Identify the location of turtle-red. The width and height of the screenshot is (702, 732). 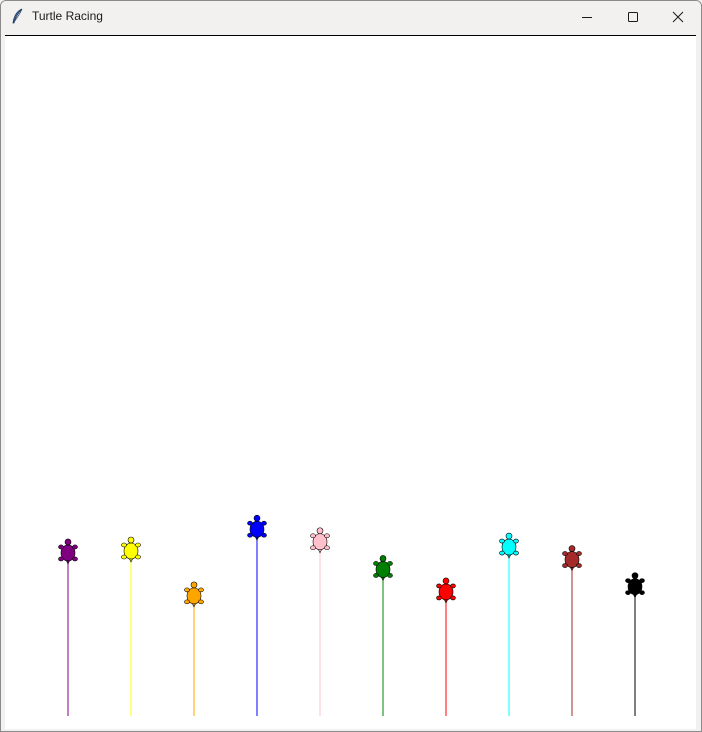
(446, 590).